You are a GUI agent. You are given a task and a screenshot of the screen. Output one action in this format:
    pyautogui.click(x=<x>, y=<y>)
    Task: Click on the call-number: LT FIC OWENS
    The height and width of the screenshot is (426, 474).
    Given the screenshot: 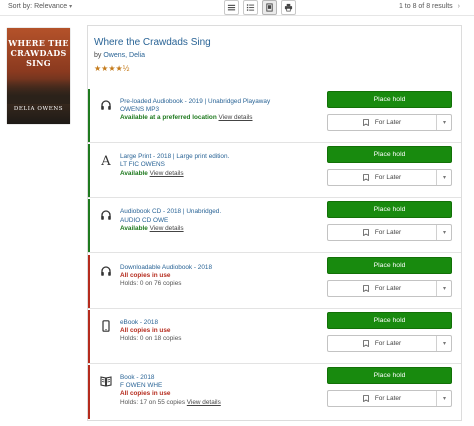 What is the action you would take?
    pyautogui.click(x=142, y=165)
    